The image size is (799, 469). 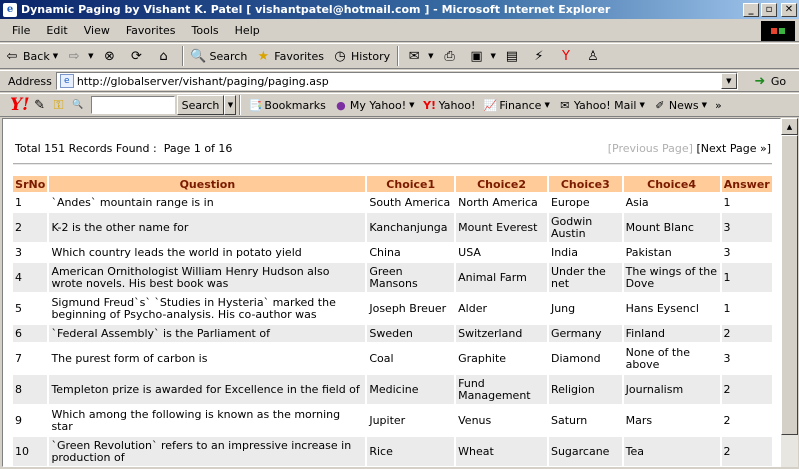 I want to click on scroll-up-button: ▲, so click(x=789, y=126).